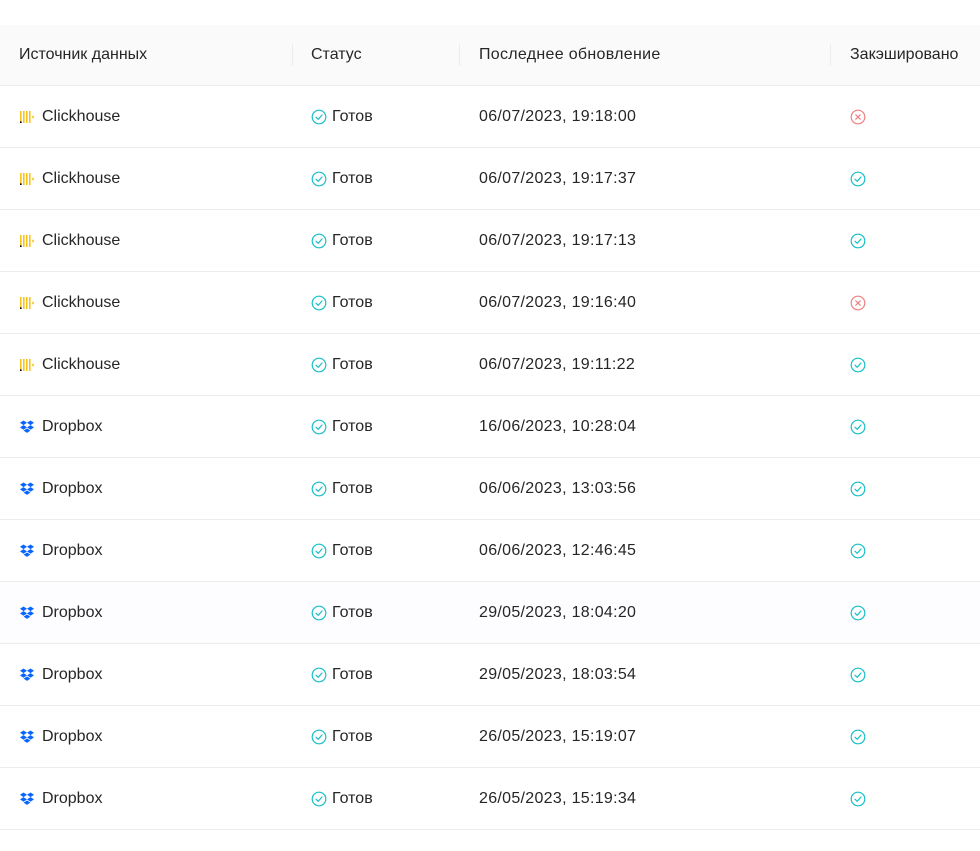 This screenshot has height=851, width=980. Describe the element at coordinates (558, 426) in the screenshot. I see `updated-timestamp: 16/06/2023, 10:28:04` at that location.